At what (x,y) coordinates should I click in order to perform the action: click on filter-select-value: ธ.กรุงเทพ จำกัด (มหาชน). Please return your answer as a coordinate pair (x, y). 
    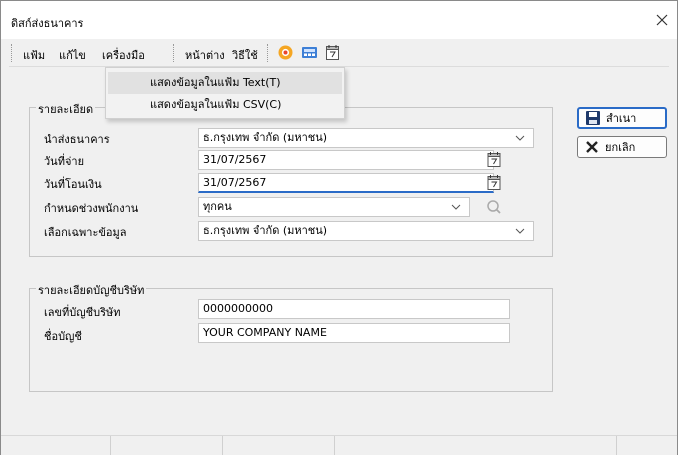
    Looking at the image, I should click on (265, 230).